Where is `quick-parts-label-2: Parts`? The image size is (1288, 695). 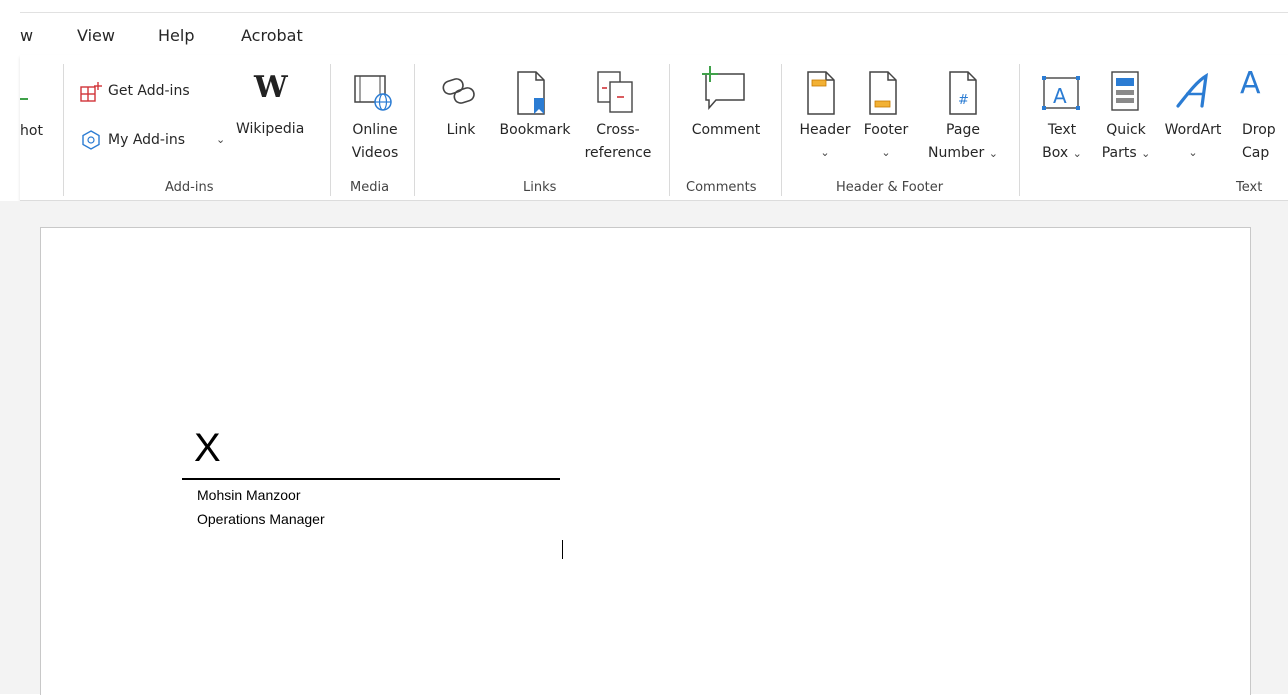 quick-parts-label-2: Parts is located at coordinates (1119, 153).